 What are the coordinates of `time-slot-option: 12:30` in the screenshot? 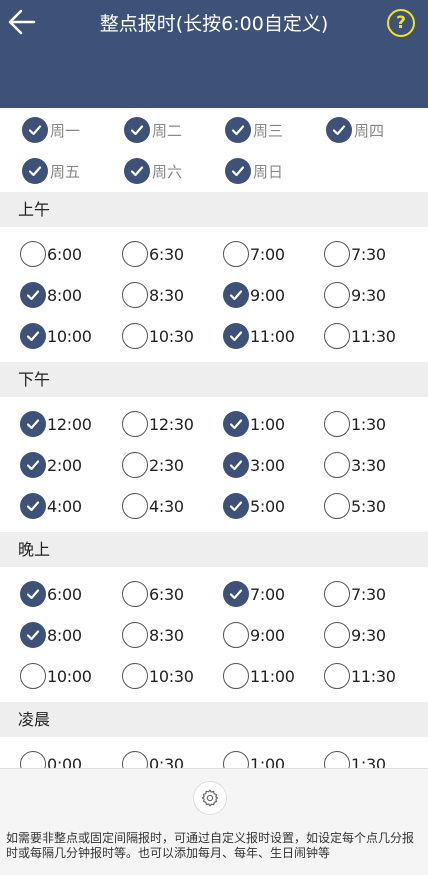 It's located at (158, 424).